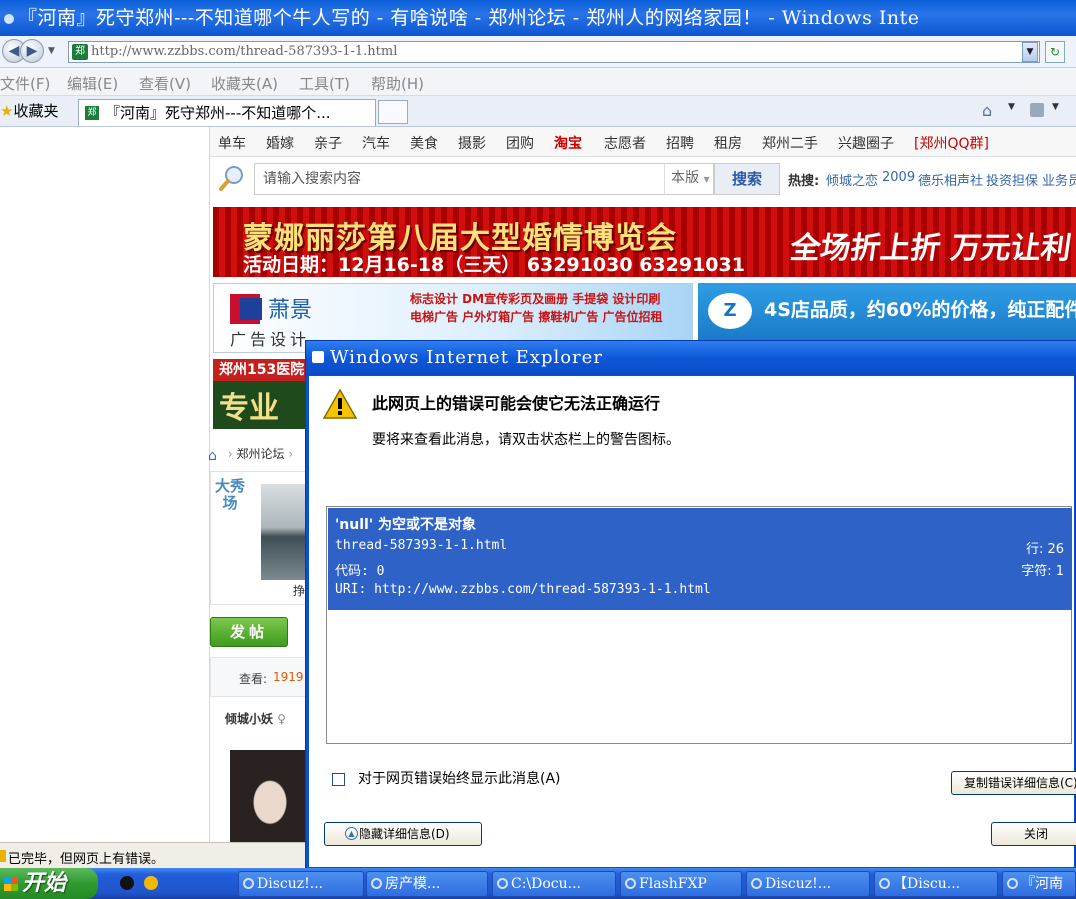 This screenshot has width=1076, height=899. I want to click on nav-link: 淘宝, so click(568, 143).